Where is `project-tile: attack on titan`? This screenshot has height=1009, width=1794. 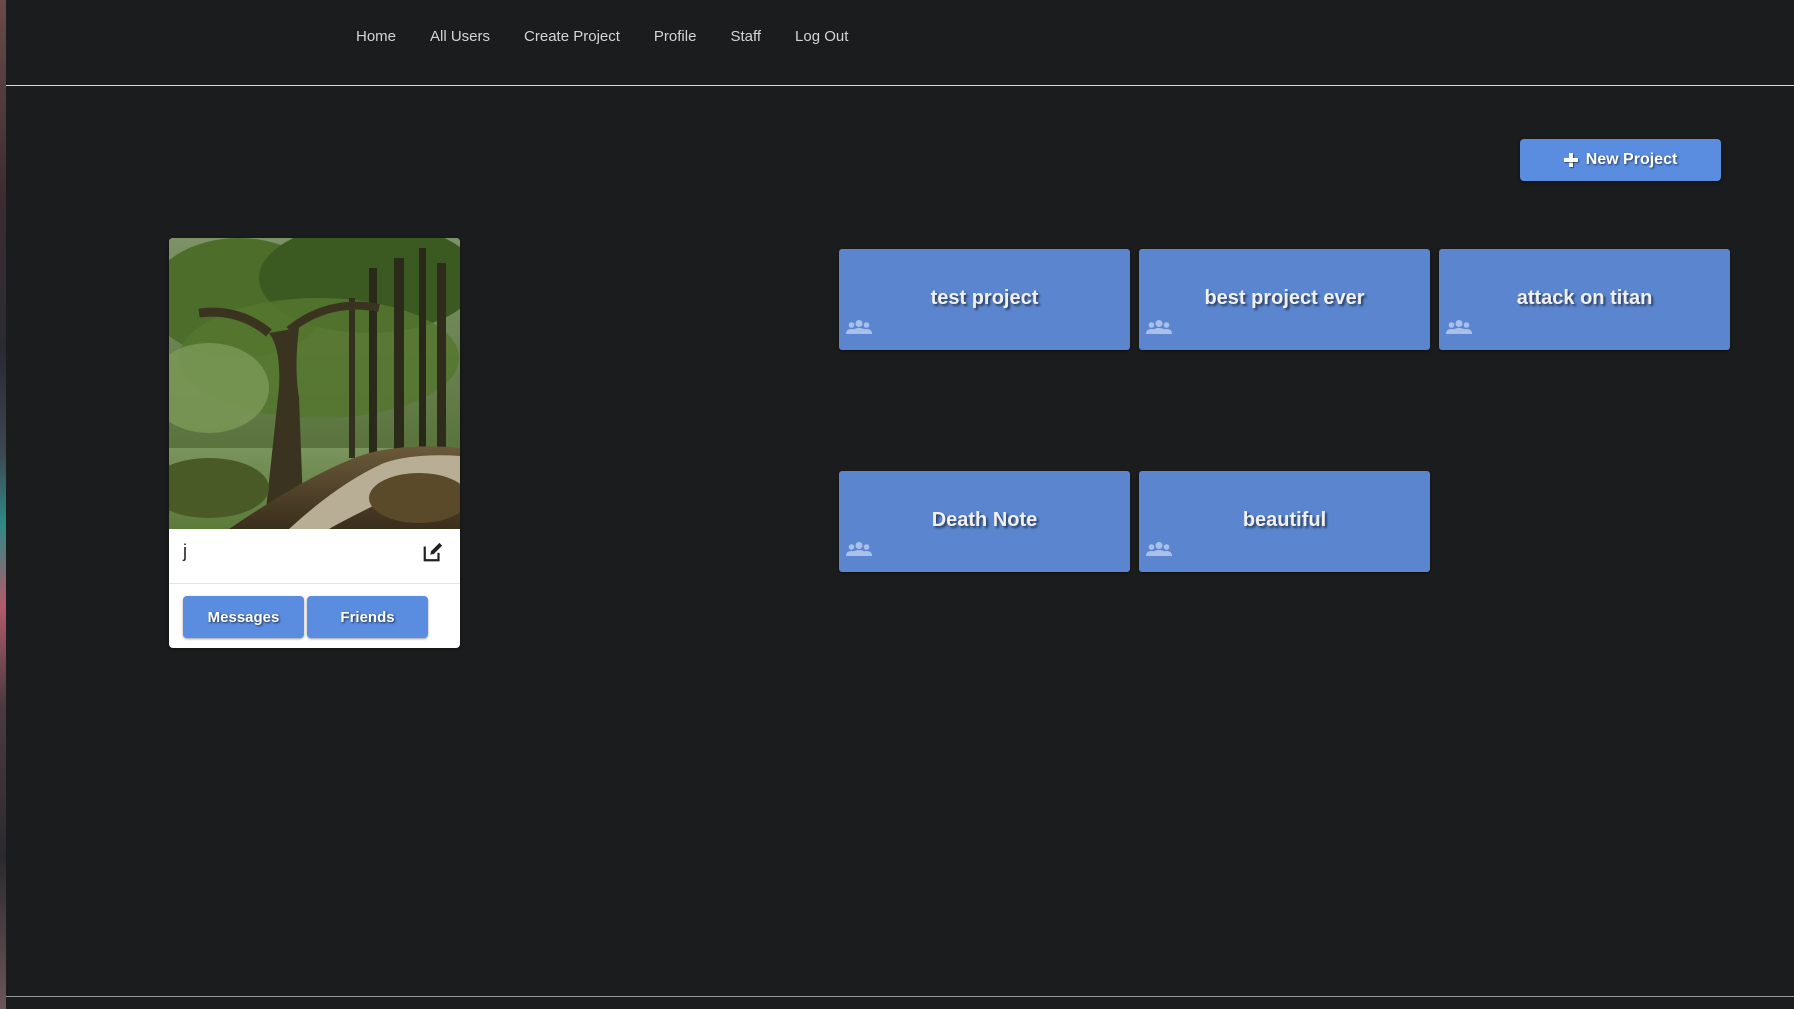 project-tile: attack on titan is located at coordinates (1584, 299).